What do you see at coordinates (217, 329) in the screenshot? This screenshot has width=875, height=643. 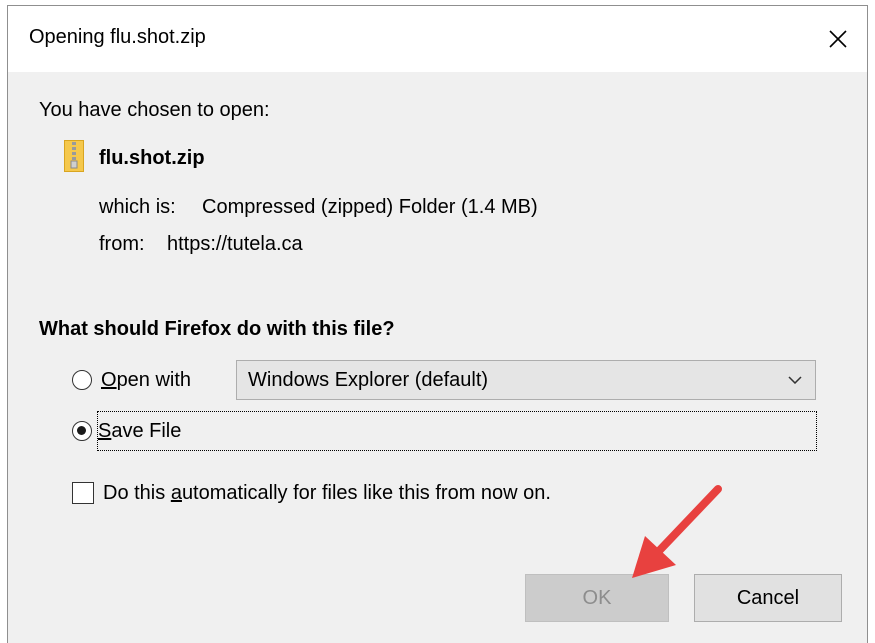 I see `action-question: What should Firefox do with this file?` at bounding box center [217, 329].